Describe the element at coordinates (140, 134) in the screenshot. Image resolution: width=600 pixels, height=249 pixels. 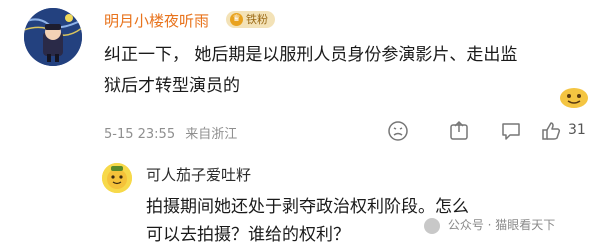
I see `comment-time: 5-15 23:55` at that location.